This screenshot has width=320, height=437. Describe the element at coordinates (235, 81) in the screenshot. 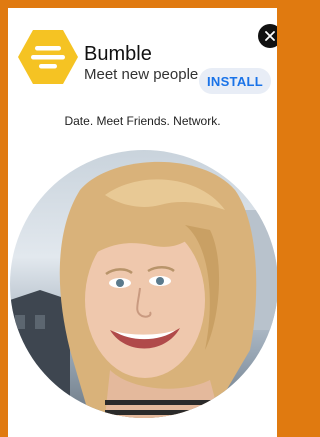

I see `install-button: INSTALL` at that location.